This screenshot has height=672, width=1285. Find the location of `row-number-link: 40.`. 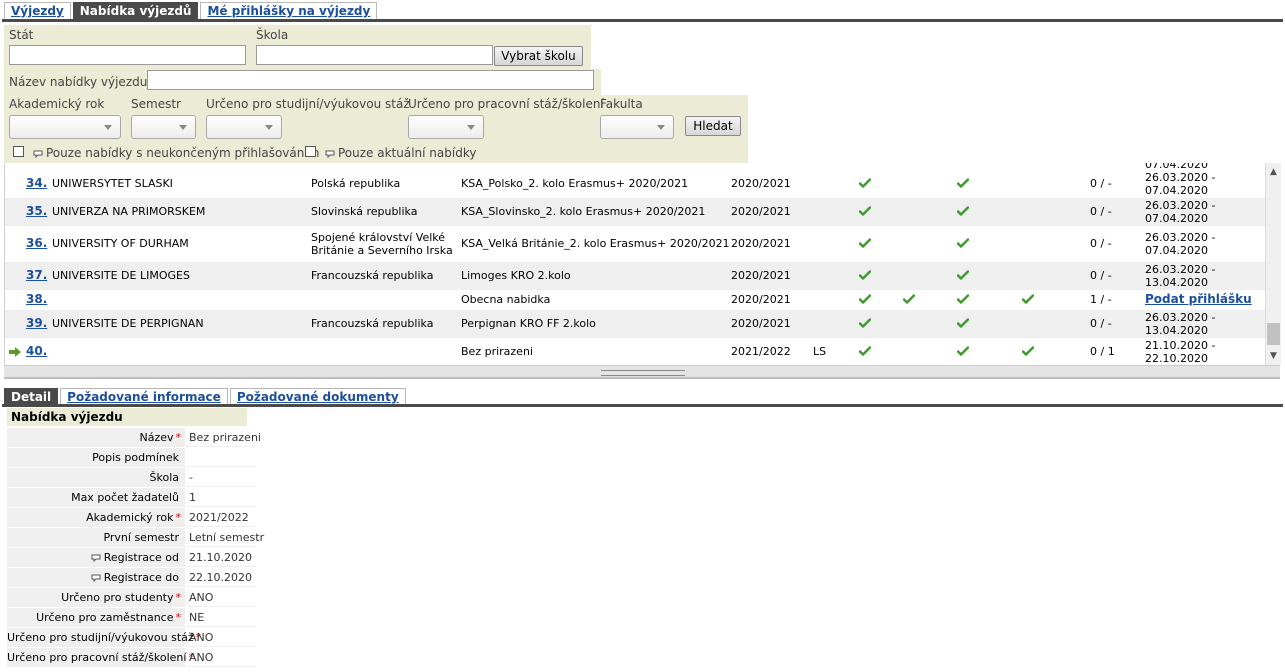

row-number-link: 40. is located at coordinates (36, 351).